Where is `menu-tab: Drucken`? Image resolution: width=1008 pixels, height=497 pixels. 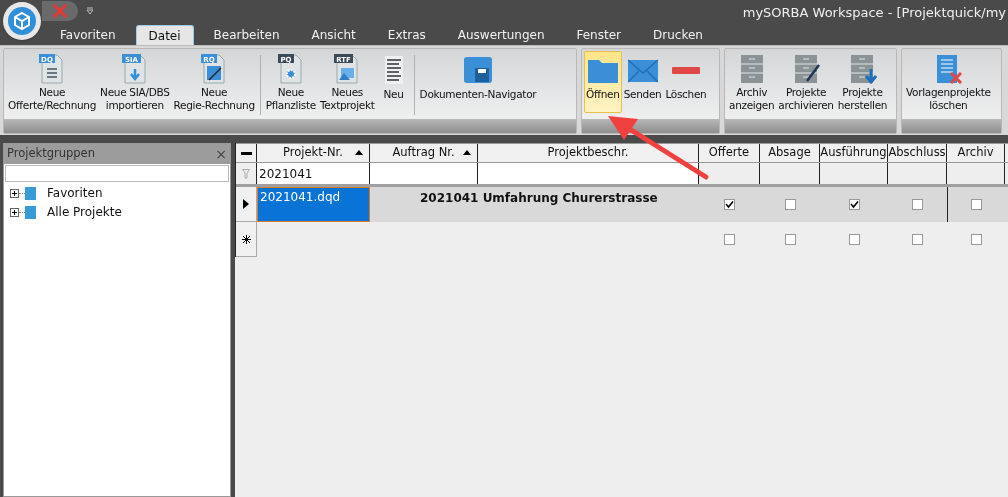
menu-tab: Drucken is located at coordinates (678, 35).